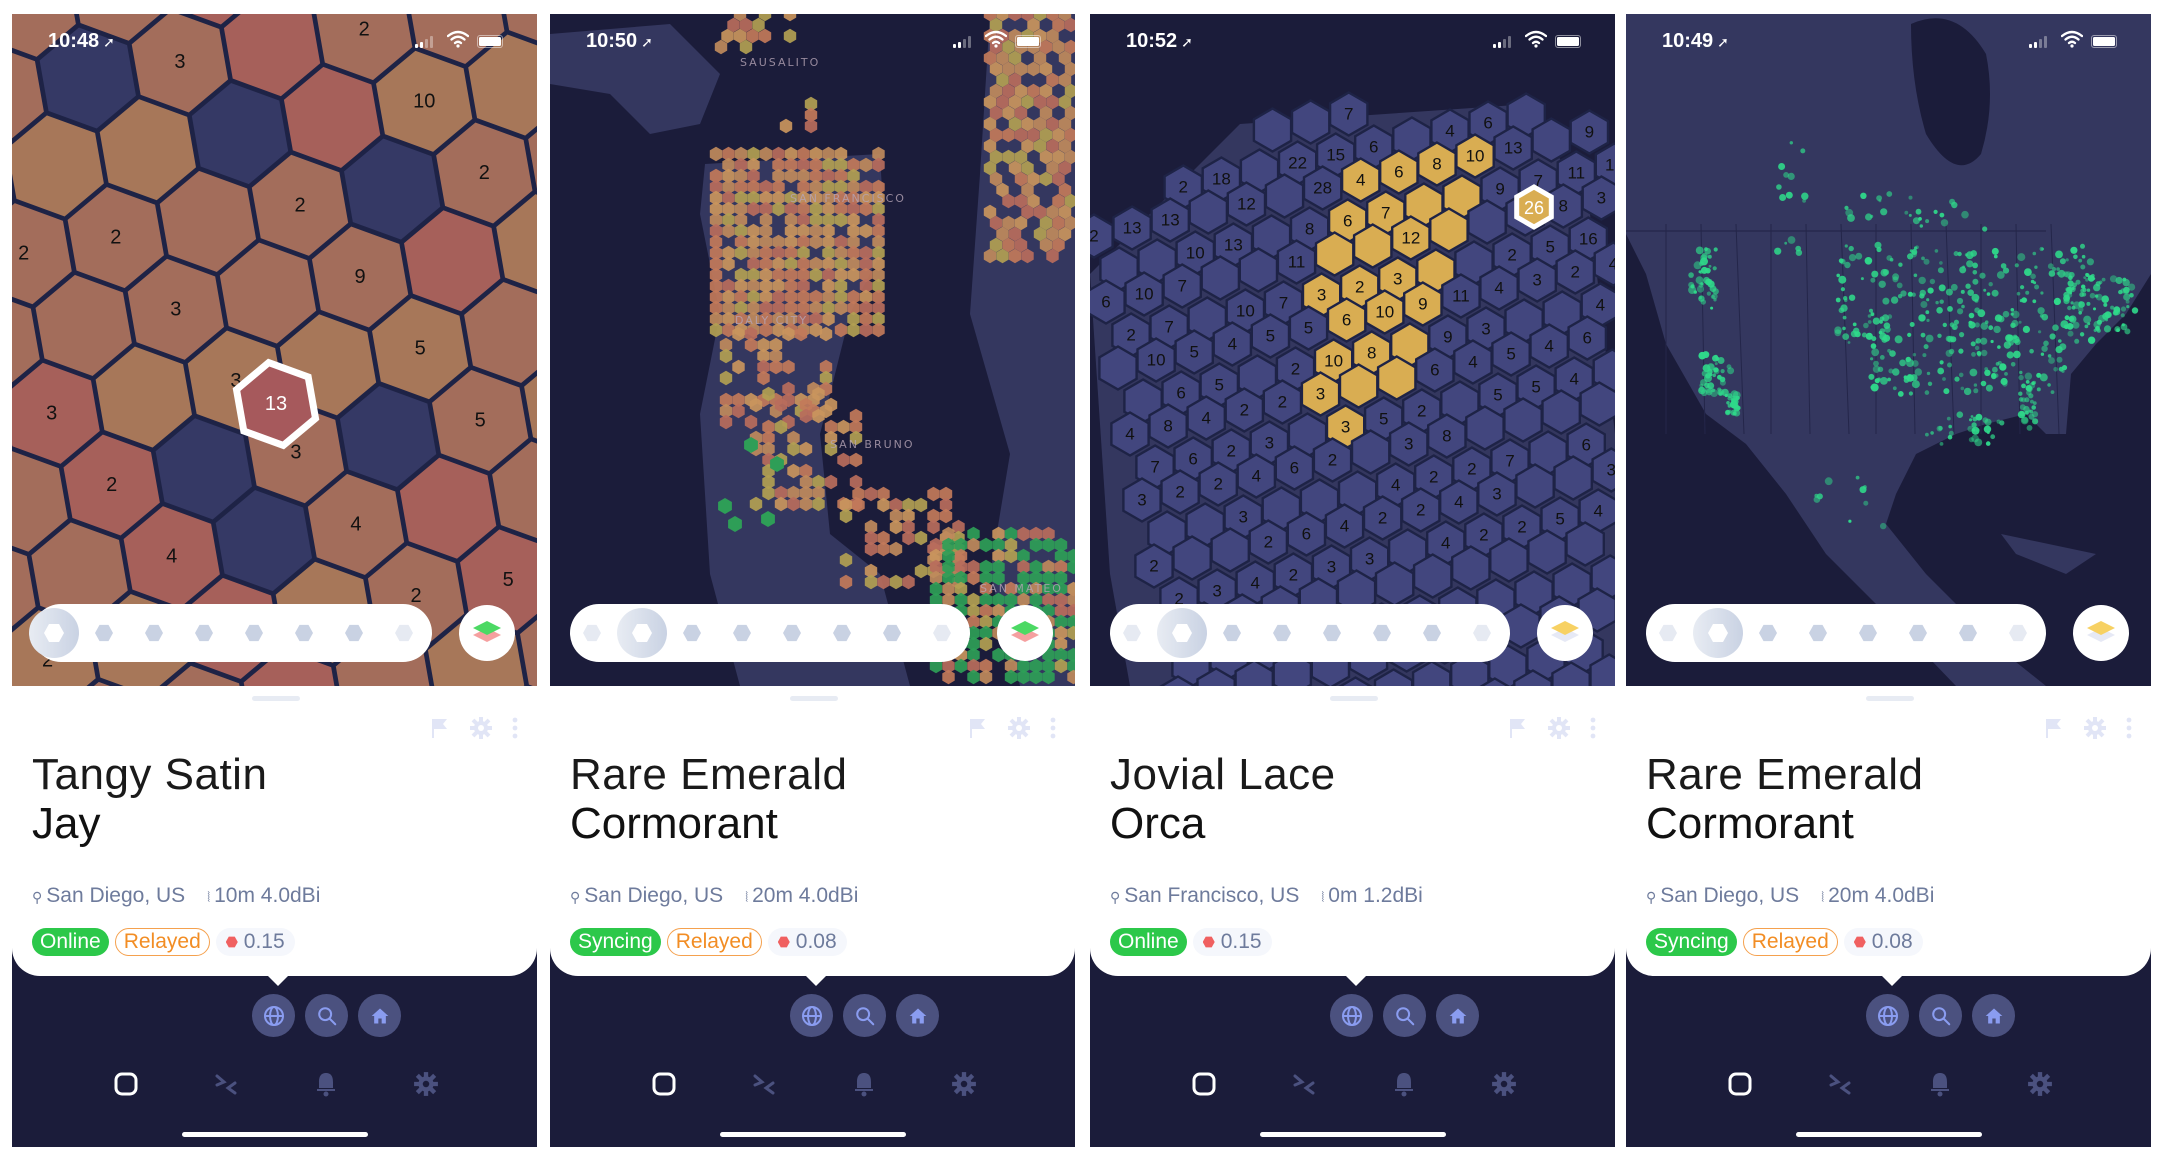  I want to click on hotspot-square-icon, so click(1740, 1084).